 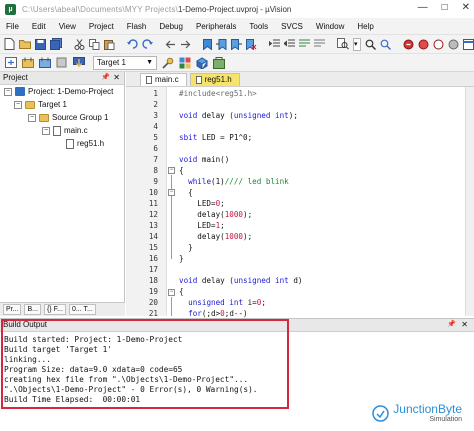 What do you see at coordinates (423, 44) in the screenshot?
I see `breakpoint-icon` at bounding box center [423, 44].